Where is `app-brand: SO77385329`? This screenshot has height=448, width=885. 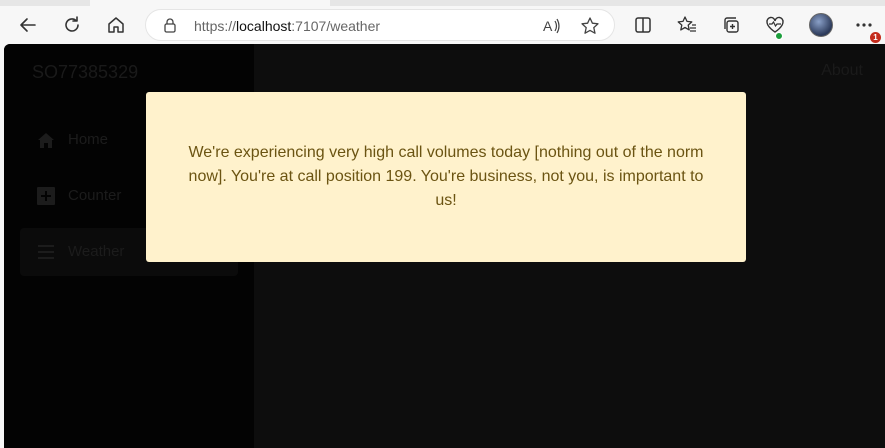
app-brand: SO77385329 is located at coordinates (85, 72).